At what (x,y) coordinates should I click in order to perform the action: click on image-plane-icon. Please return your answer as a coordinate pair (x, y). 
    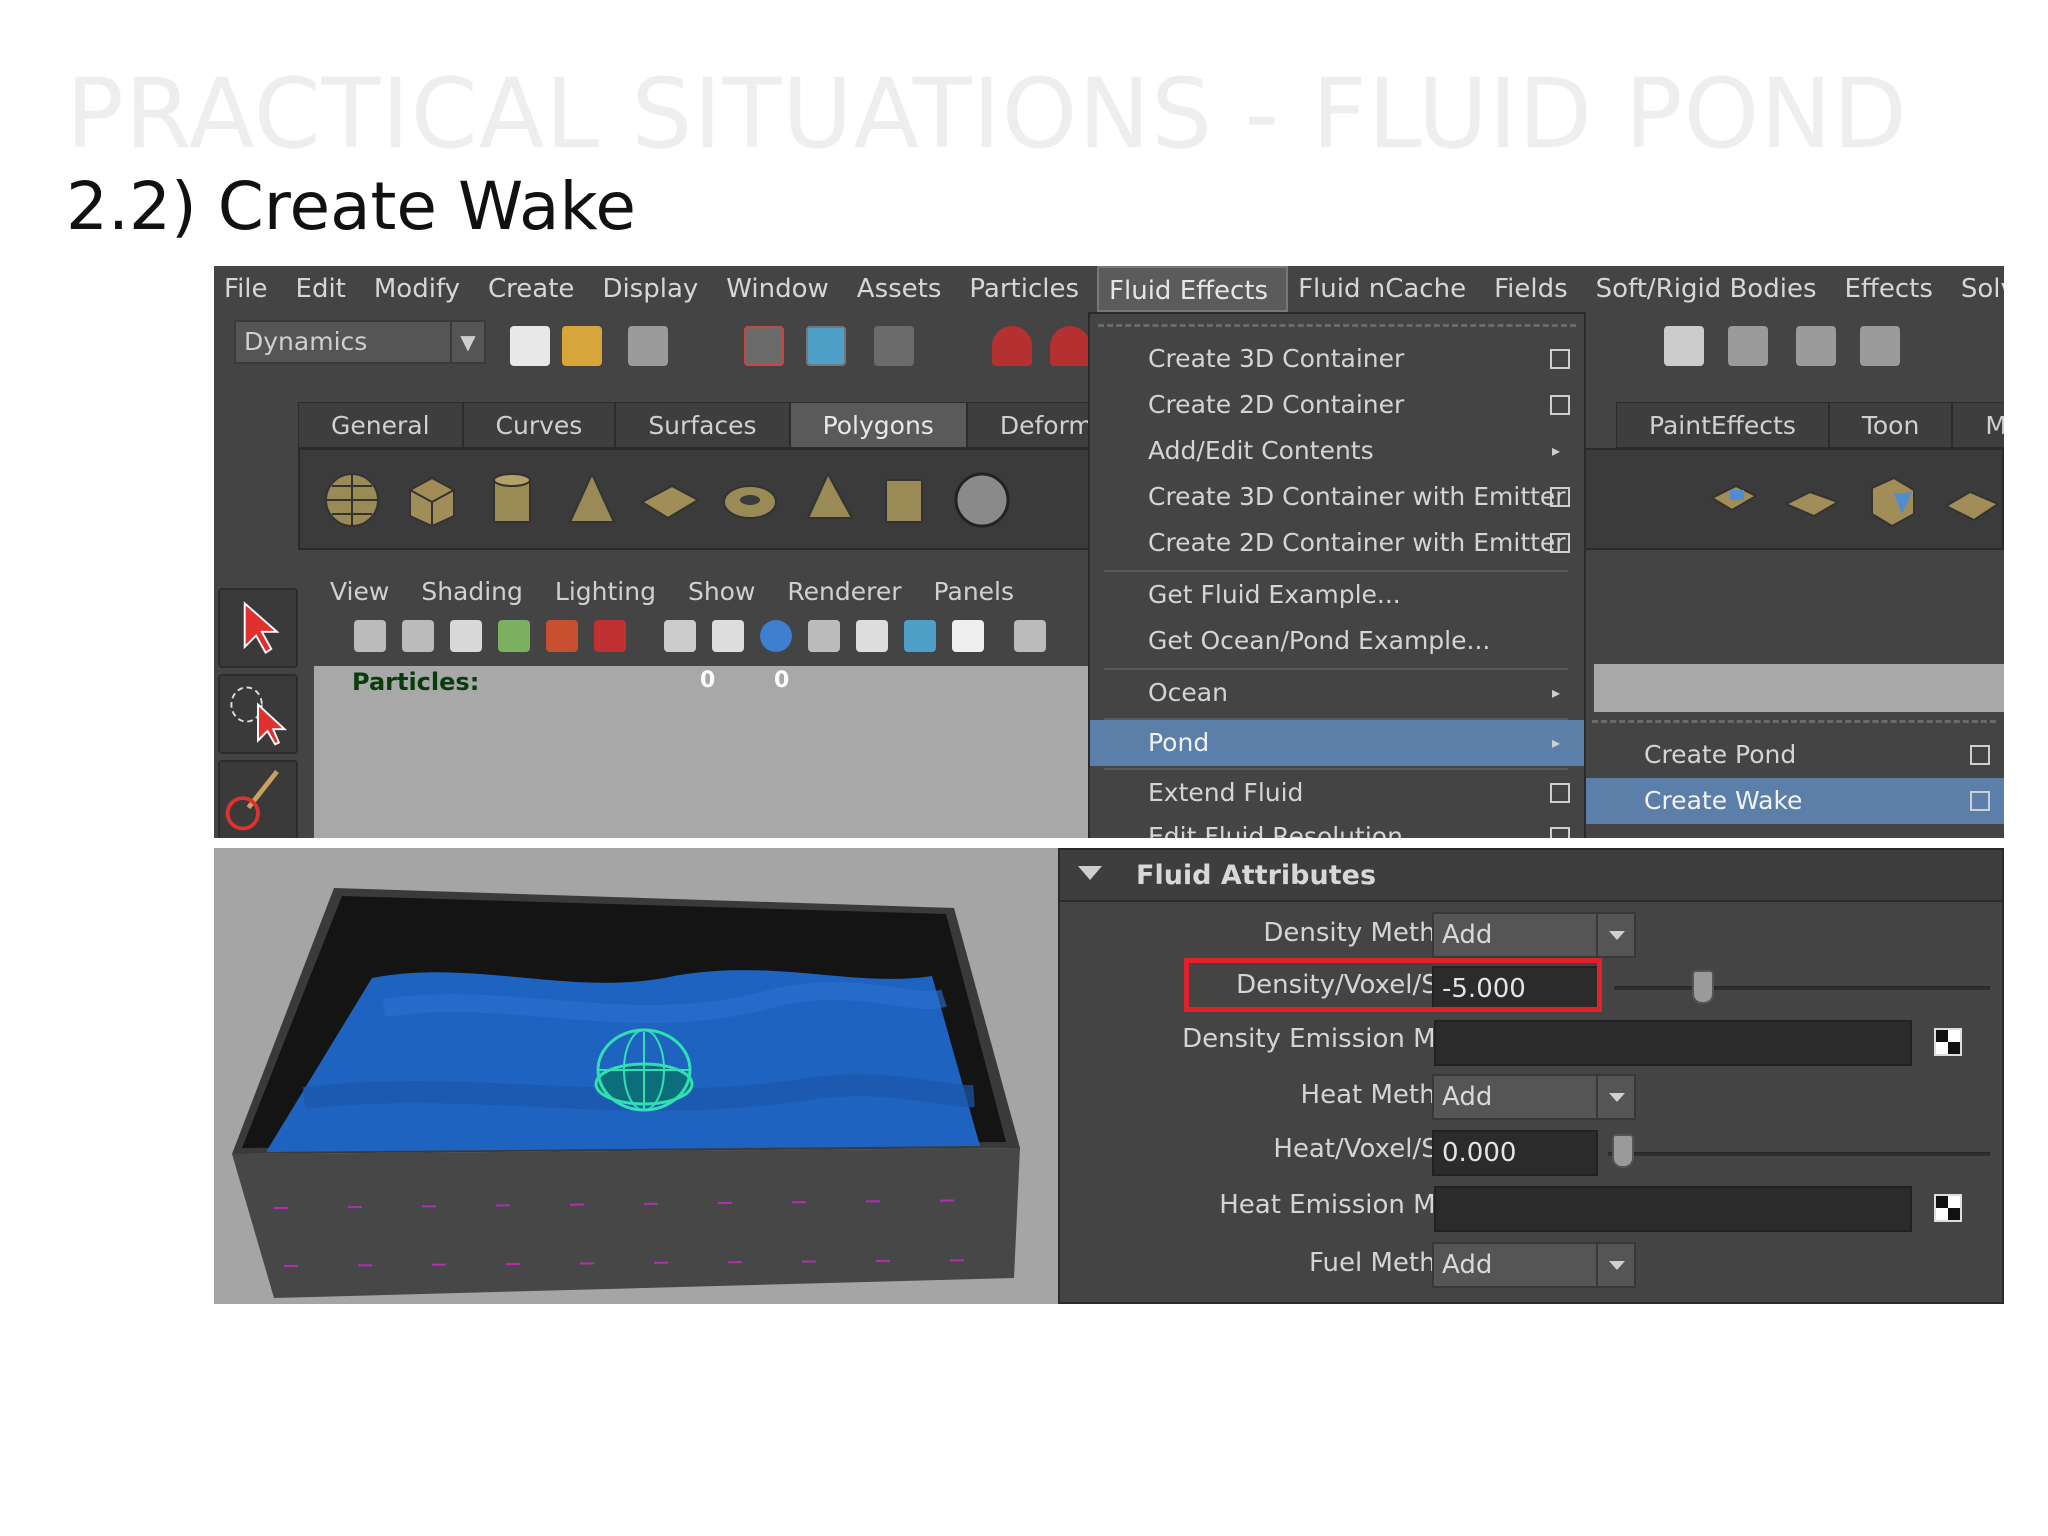
    Looking at the image, I should click on (514, 636).